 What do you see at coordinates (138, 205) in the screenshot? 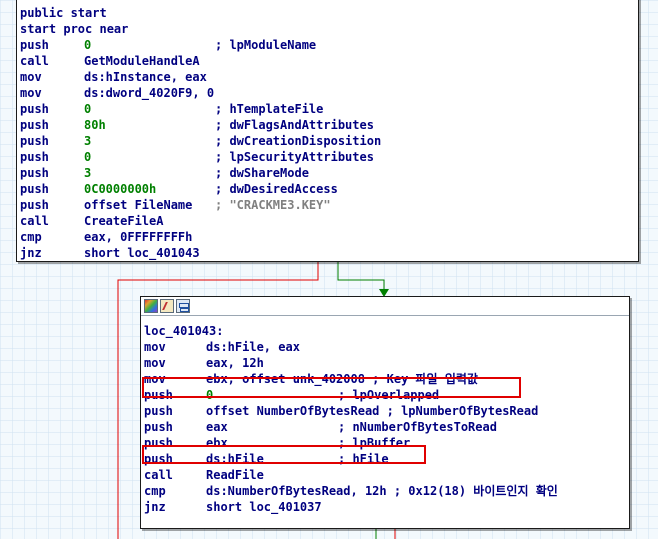
I see `operand: offset FileName` at bounding box center [138, 205].